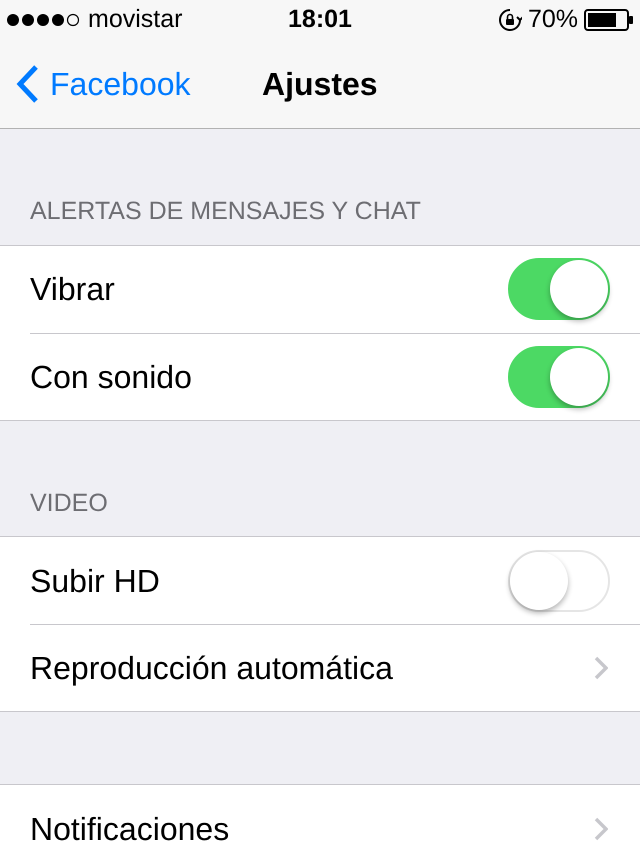 This screenshot has height=853, width=640. I want to click on section-header: ALERTAS DE MENSAJES Y CHAT, so click(225, 211).